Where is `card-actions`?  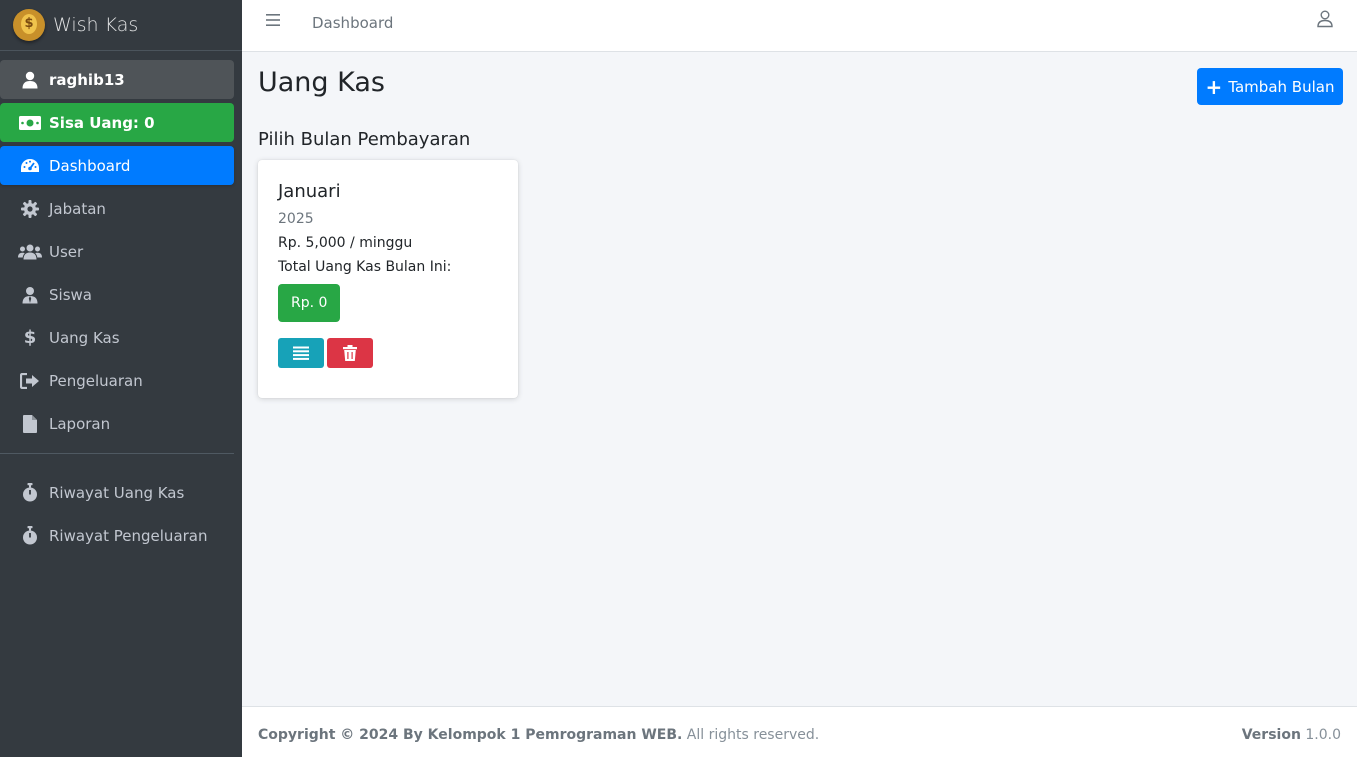 card-actions is located at coordinates (388, 353).